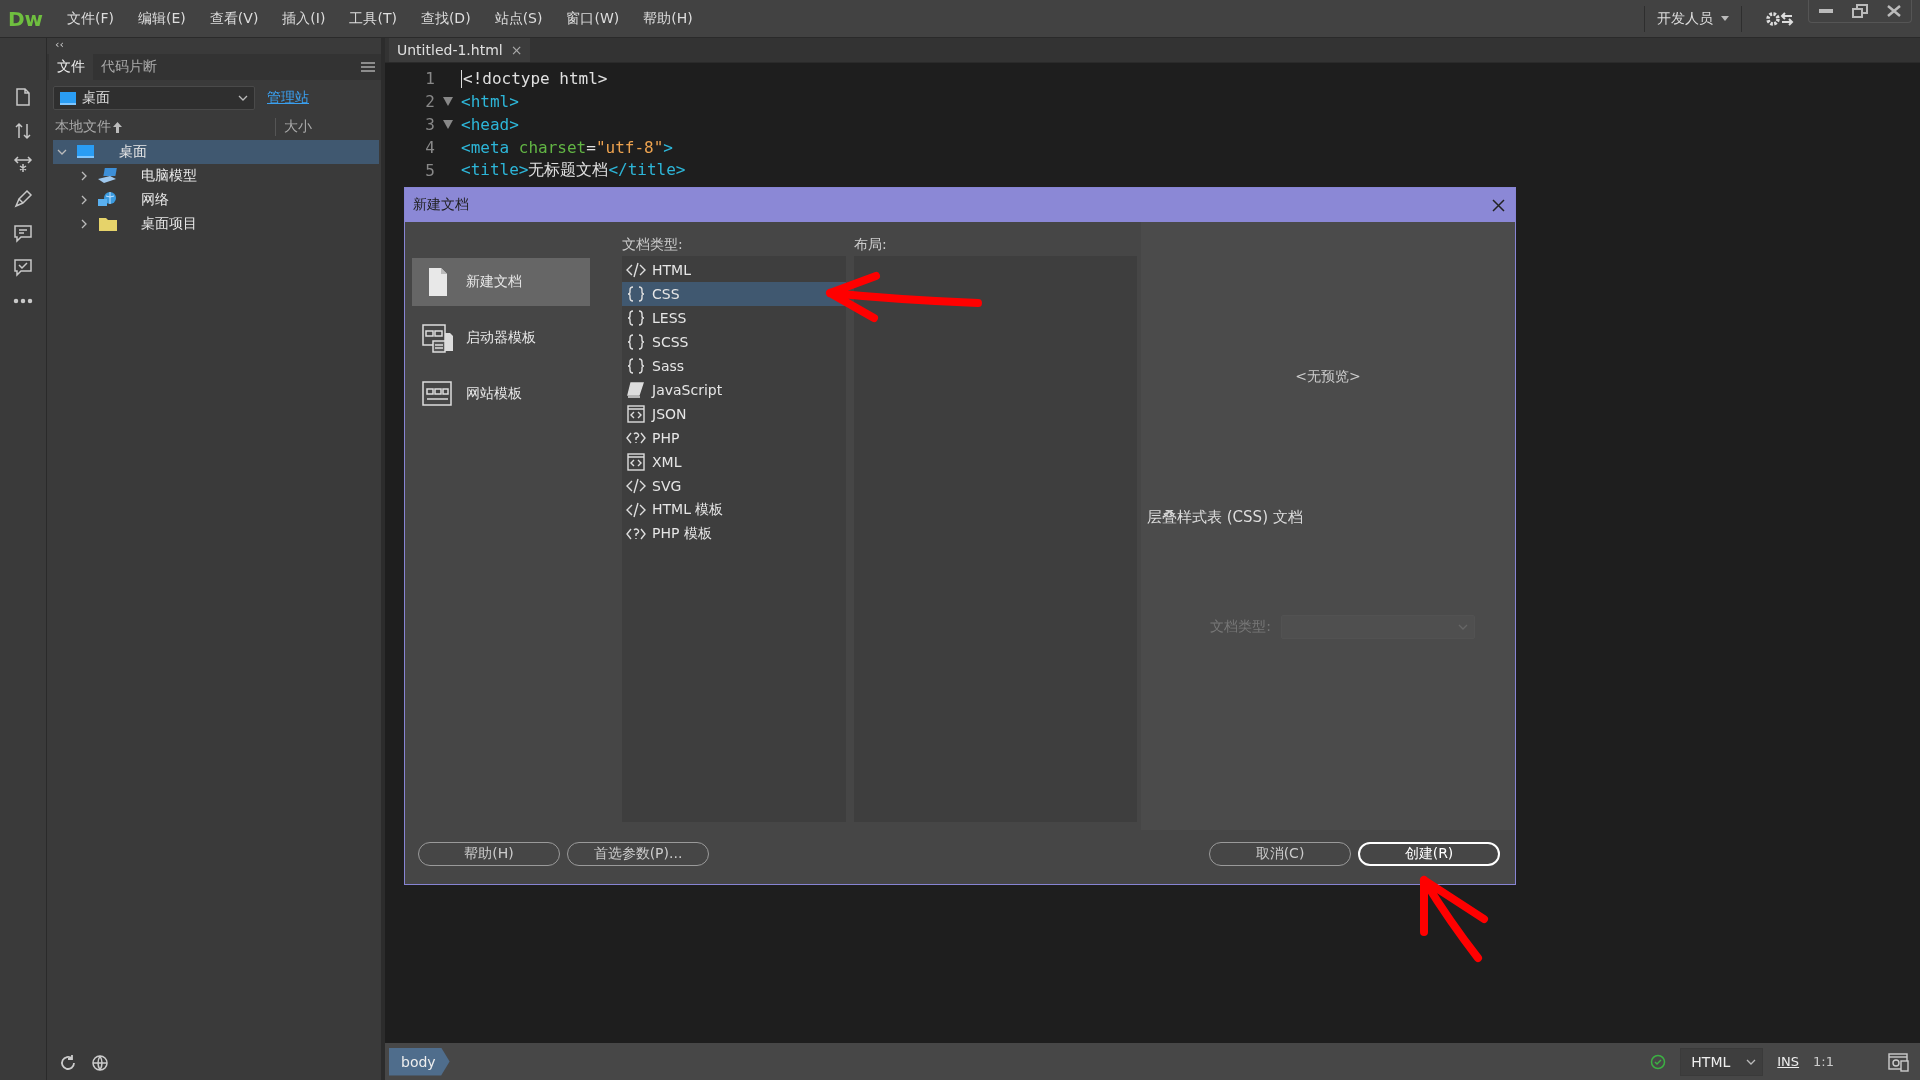 This screenshot has width=1920, height=1080. I want to click on tree-label: 电脑模型, so click(169, 176).